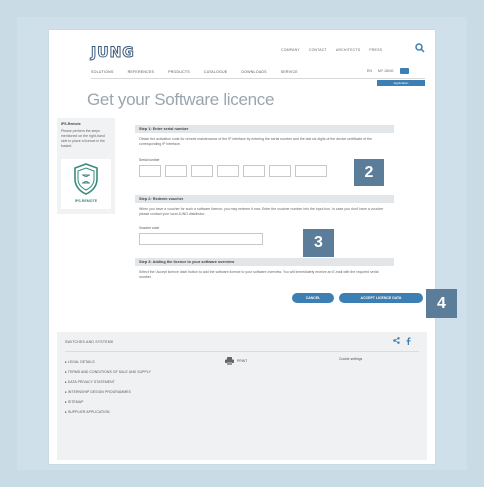 The width and height of the screenshot is (484, 487). What do you see at coordinates (331, 50) in the screenshot?
I see `top-navigation: COMPANY CONTACT ARCHITECTS PRESS` at bounding box center [331, 50].